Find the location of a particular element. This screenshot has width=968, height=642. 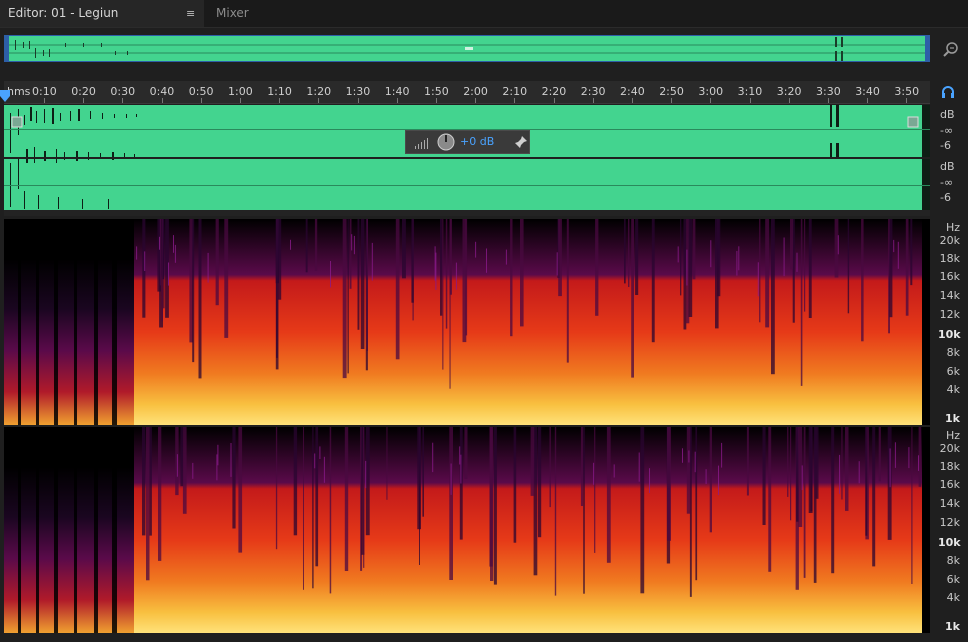

ruler-tick-label: 2:40 is located at coordinates (632, 91).